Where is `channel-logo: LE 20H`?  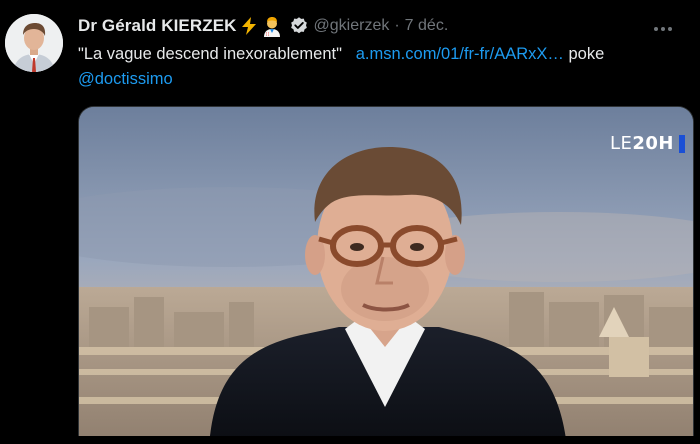
channel-logo: LE 20H is located at coordinates (647, 143).